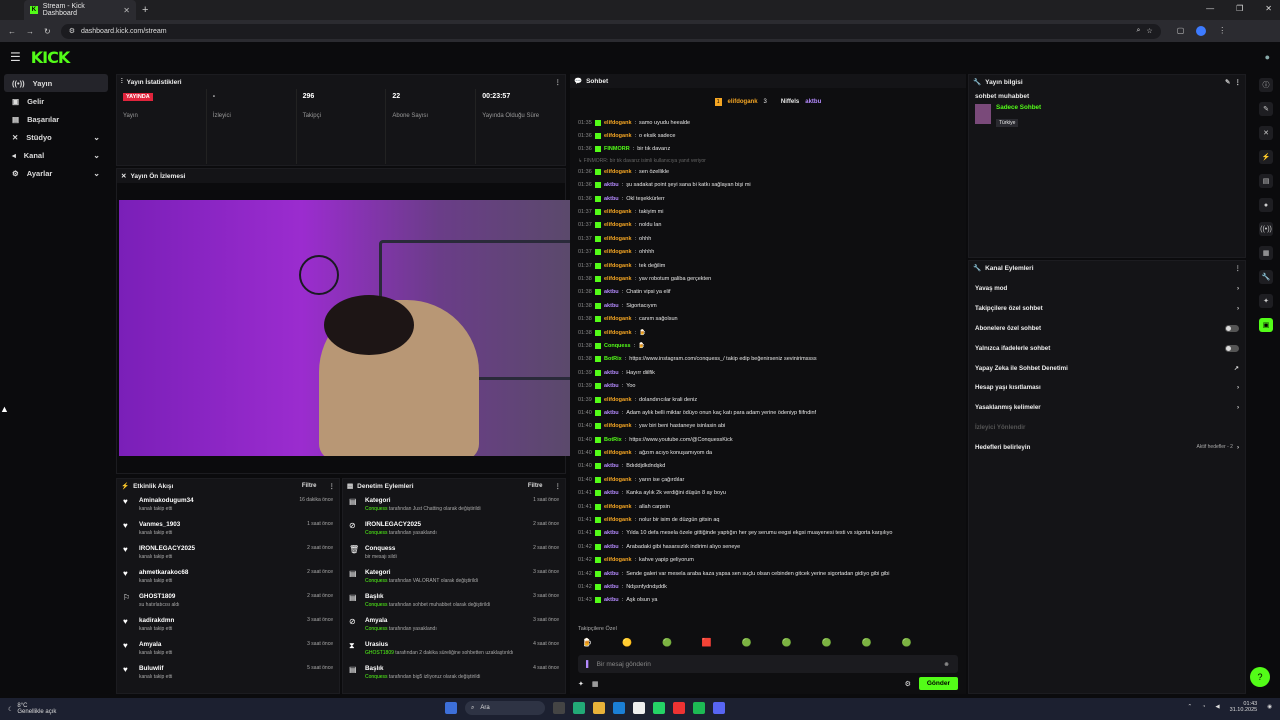 Image resolution: width=1280 pixels, height=720 pixels. Describe the element at coordinates (56, 83) in the screenshot. I see `sidebar-item-yayin: ((•)) Yayın` at that location.